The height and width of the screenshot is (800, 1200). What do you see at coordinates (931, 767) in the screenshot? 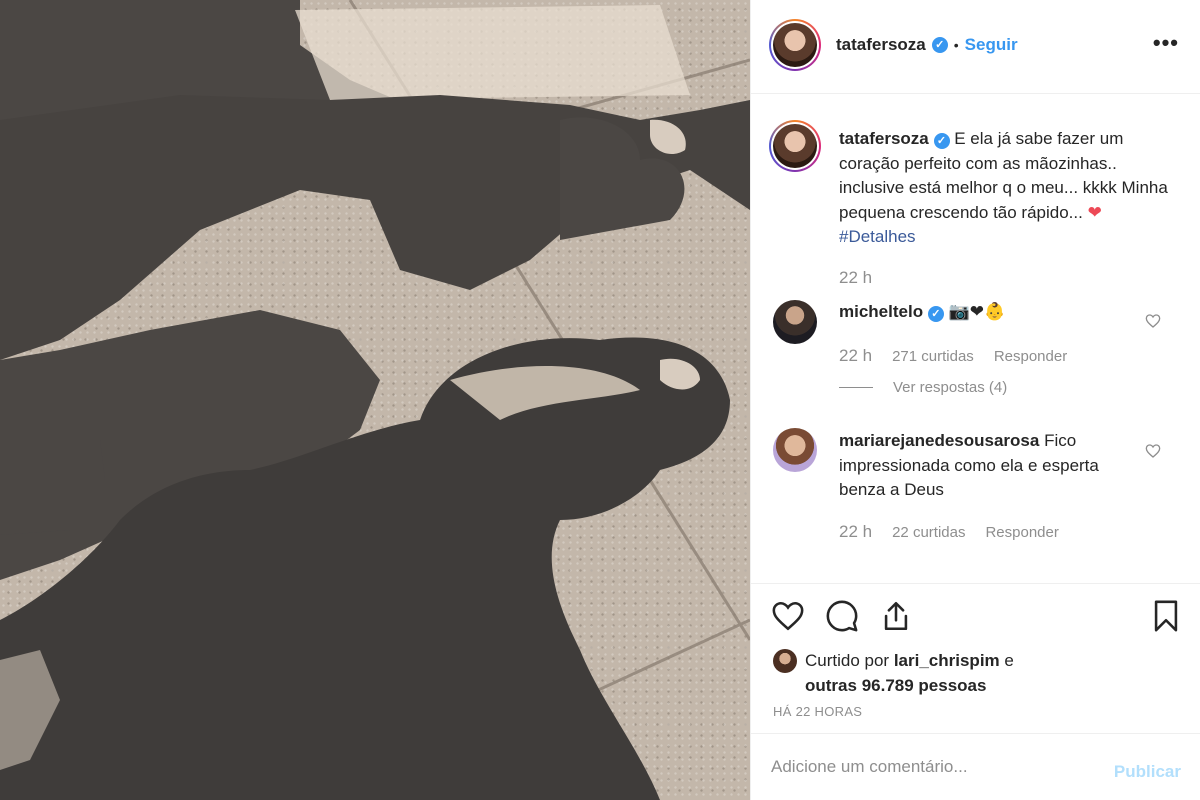
I see `comment-input` at bounding box center [931, 767].